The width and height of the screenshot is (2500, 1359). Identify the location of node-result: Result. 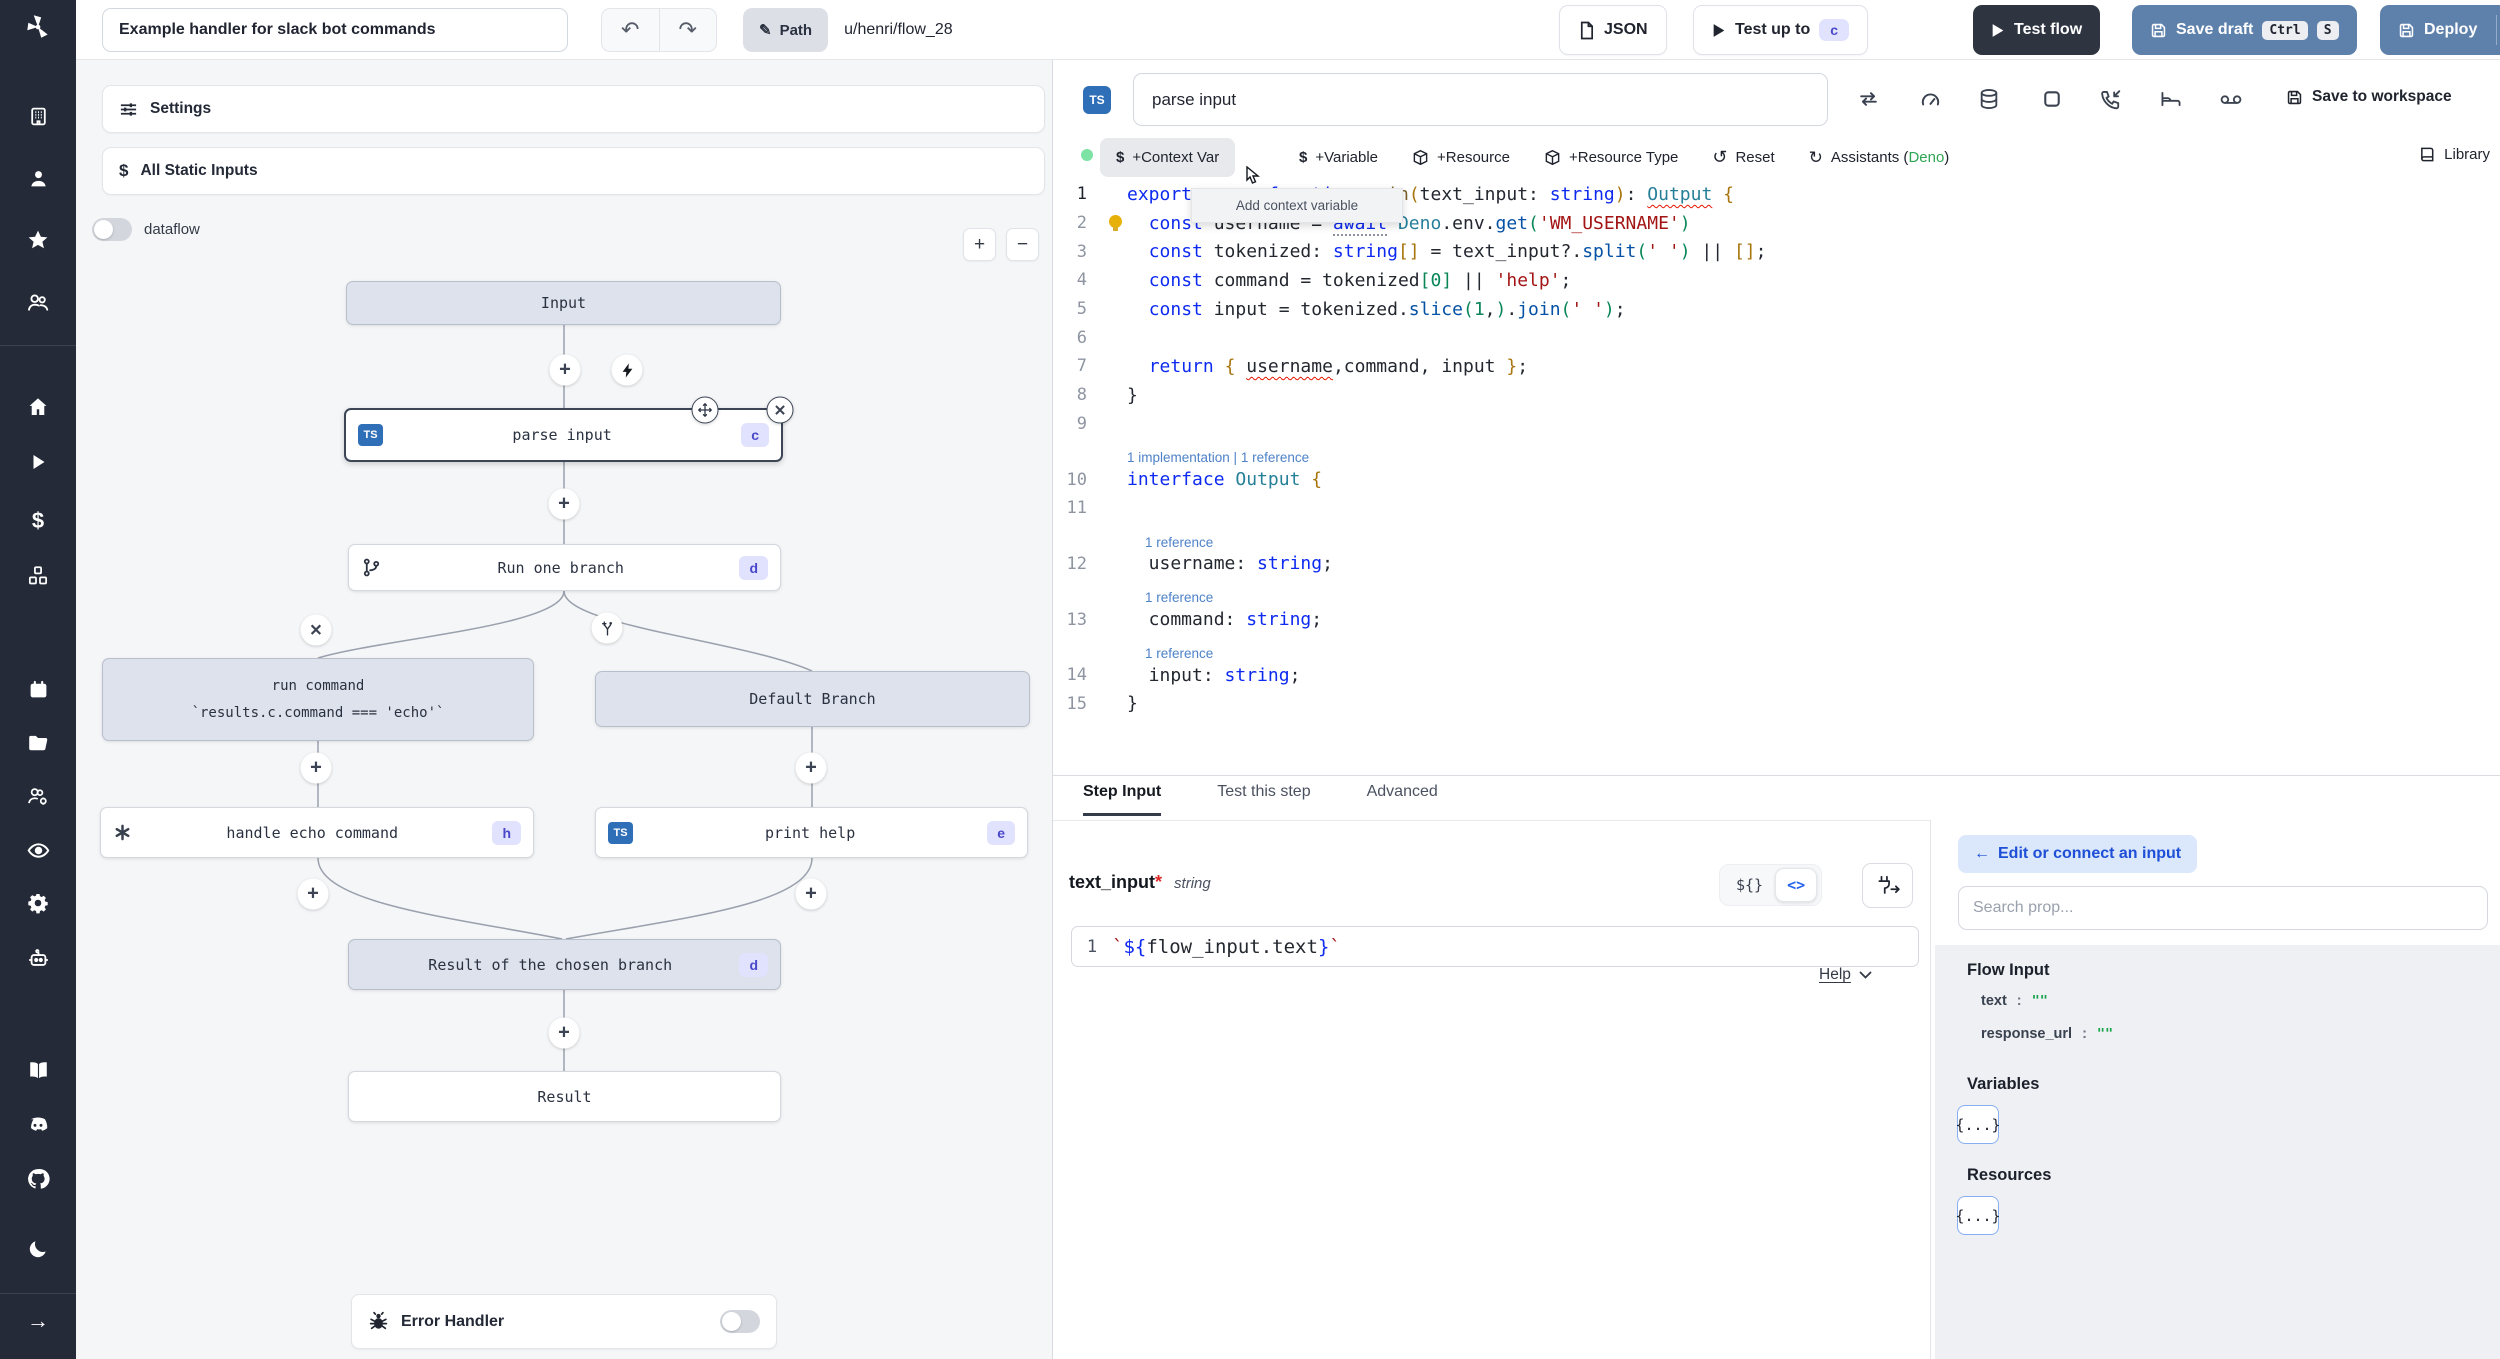
(564, 1096).